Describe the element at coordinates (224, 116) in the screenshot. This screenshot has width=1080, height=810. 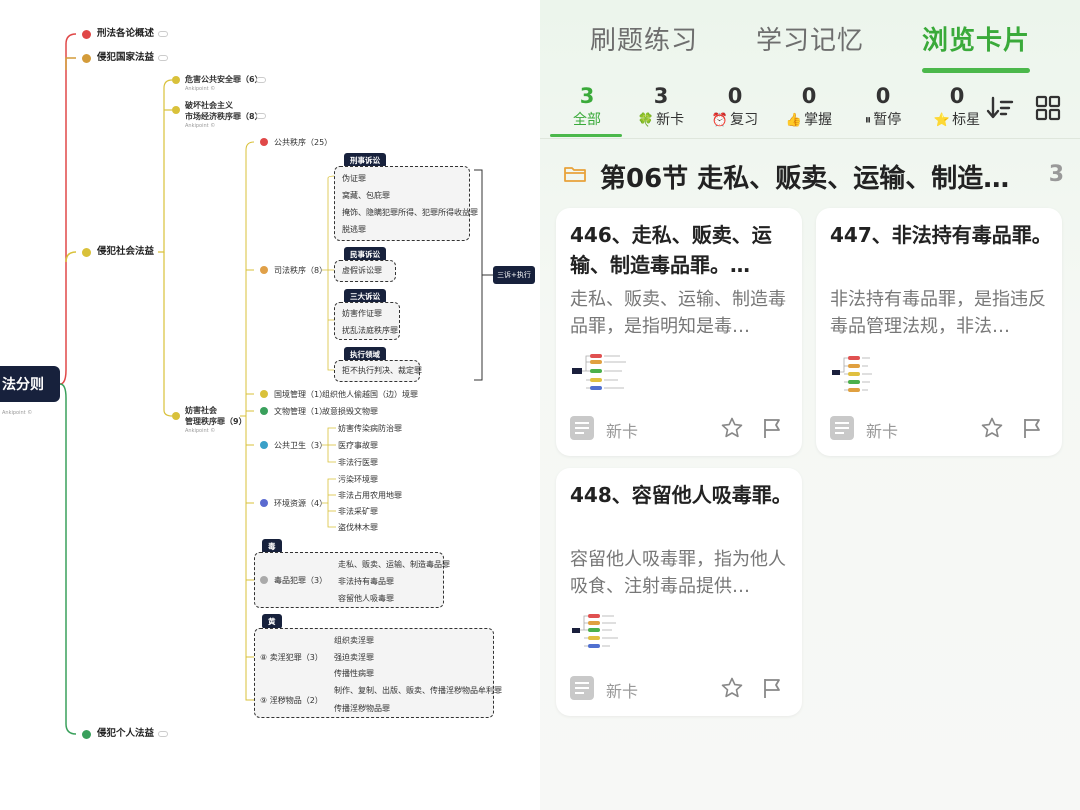
I see `node-market-order-2: 市场经济秩序罪（8）` at that location.